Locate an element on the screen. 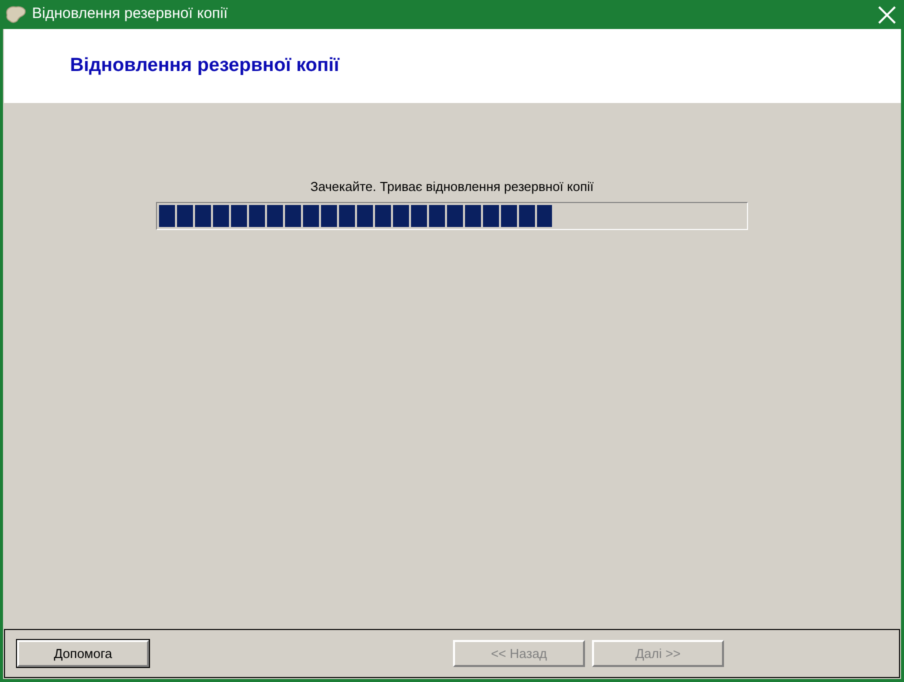 The height and width of the screenshot is (682, 904). wizard-button: Допомога is located at coordinates (83, 653).